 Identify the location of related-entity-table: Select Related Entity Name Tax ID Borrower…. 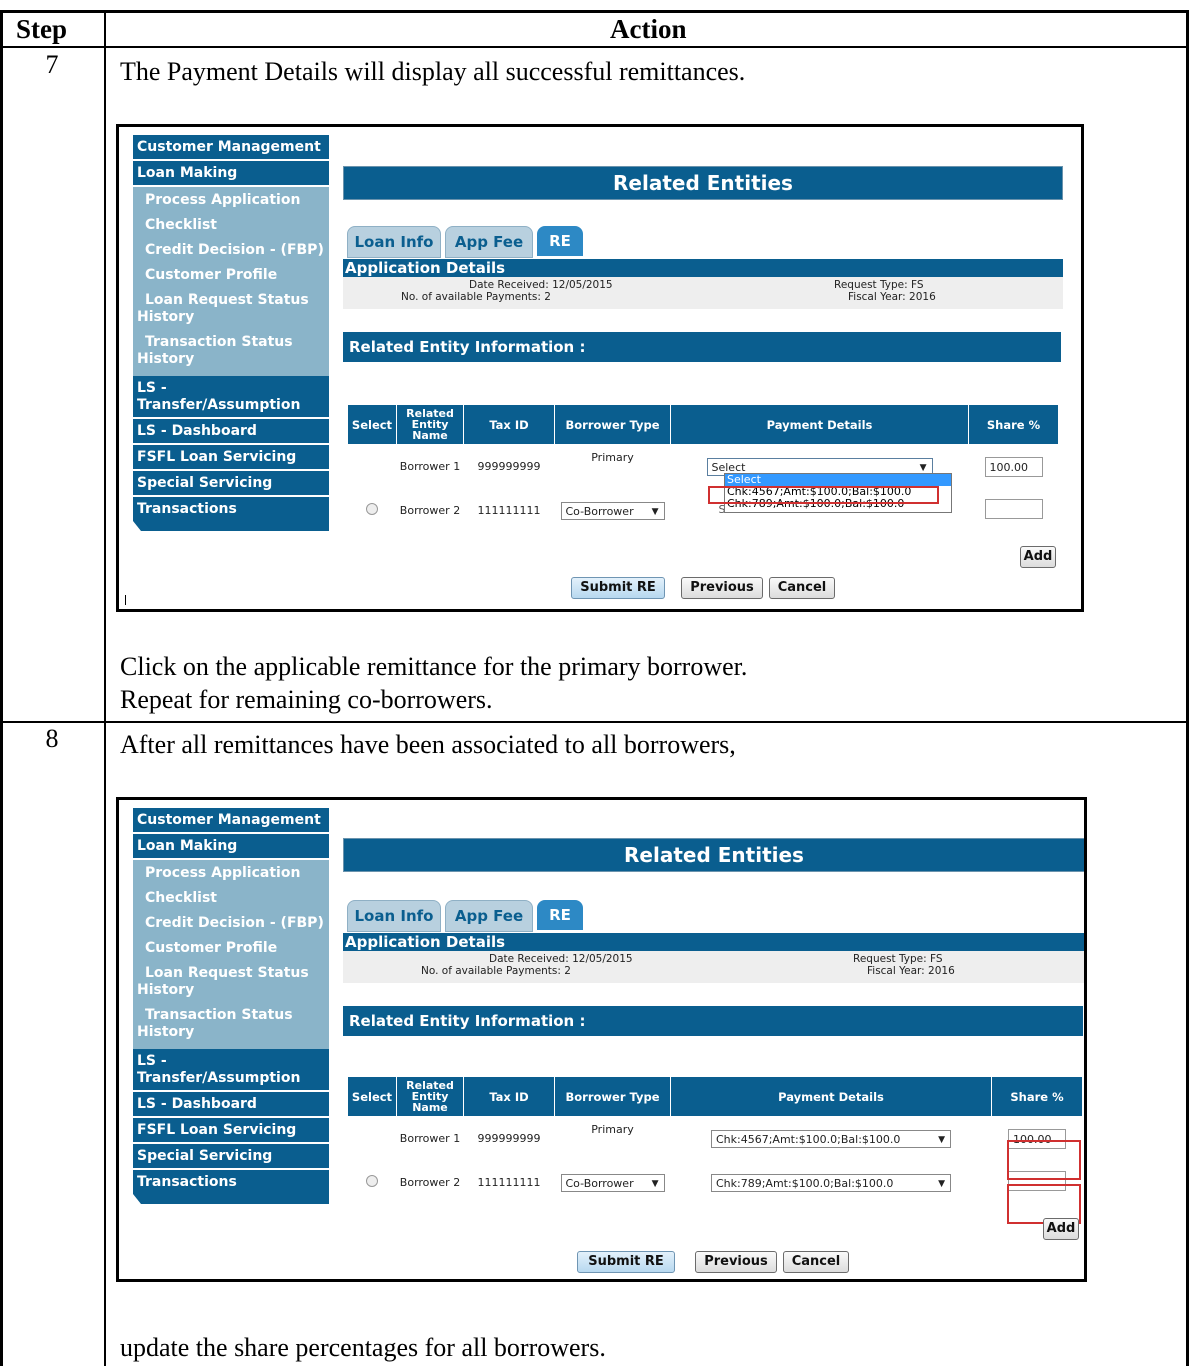
(703, 468).